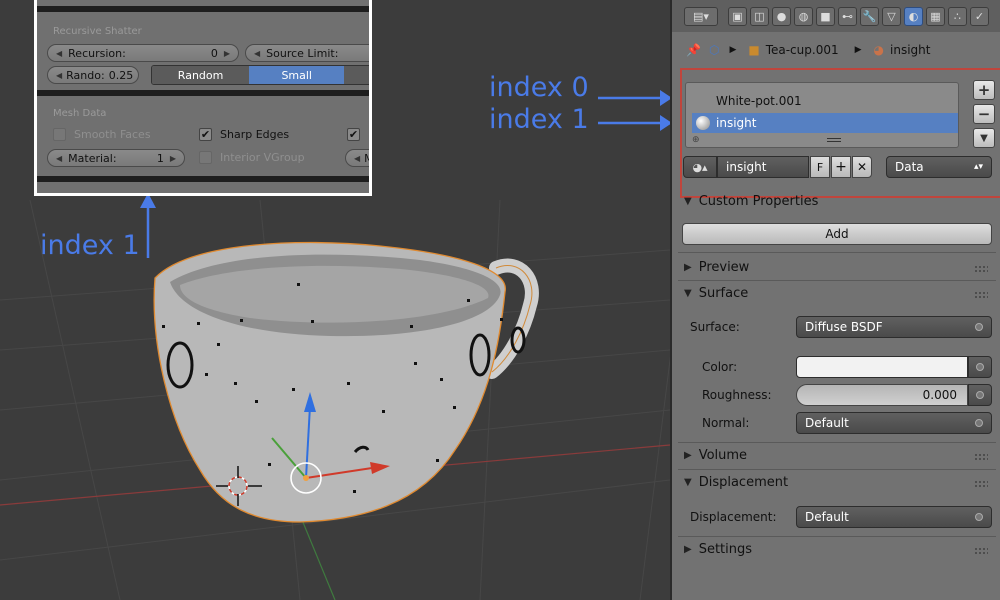 Image resolution: width=1000 pixels, height=600 pixels. I want to click on material-field: ◀ Material: 1 ▶, so click(116, 158).